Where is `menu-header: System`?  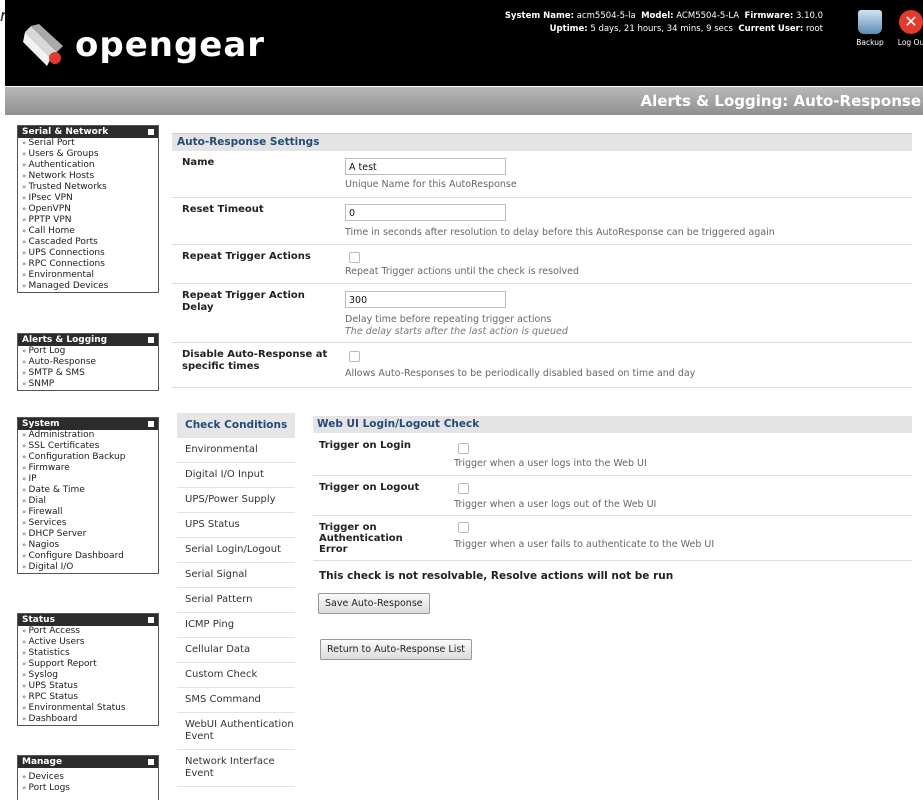
menu-header: System is located at coordinates (88, 424).